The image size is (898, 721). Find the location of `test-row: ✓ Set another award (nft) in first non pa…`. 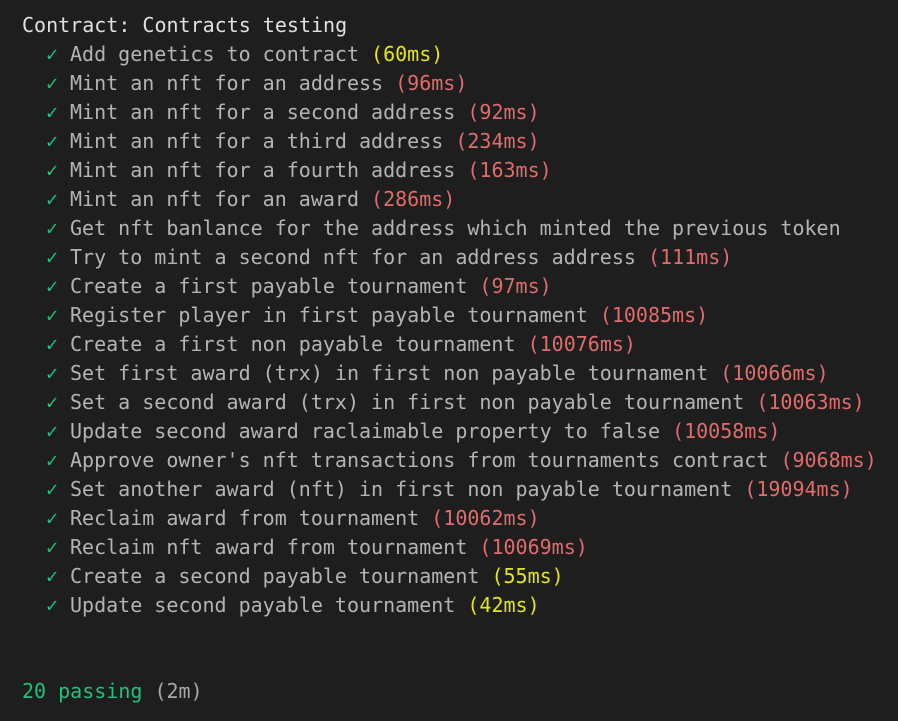

test-row: ✓ Set another award (nft) in first non pa… is located at coordinates (460, 489).